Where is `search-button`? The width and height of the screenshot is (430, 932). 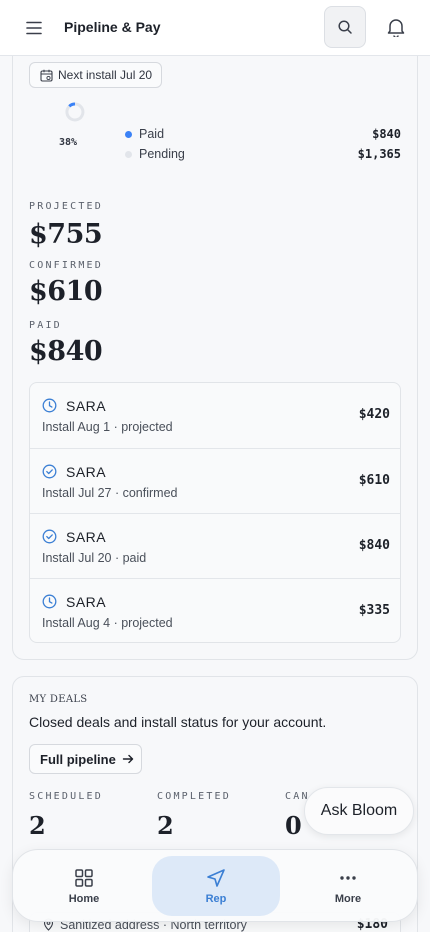 search-button is located at coordinates (345, 27).